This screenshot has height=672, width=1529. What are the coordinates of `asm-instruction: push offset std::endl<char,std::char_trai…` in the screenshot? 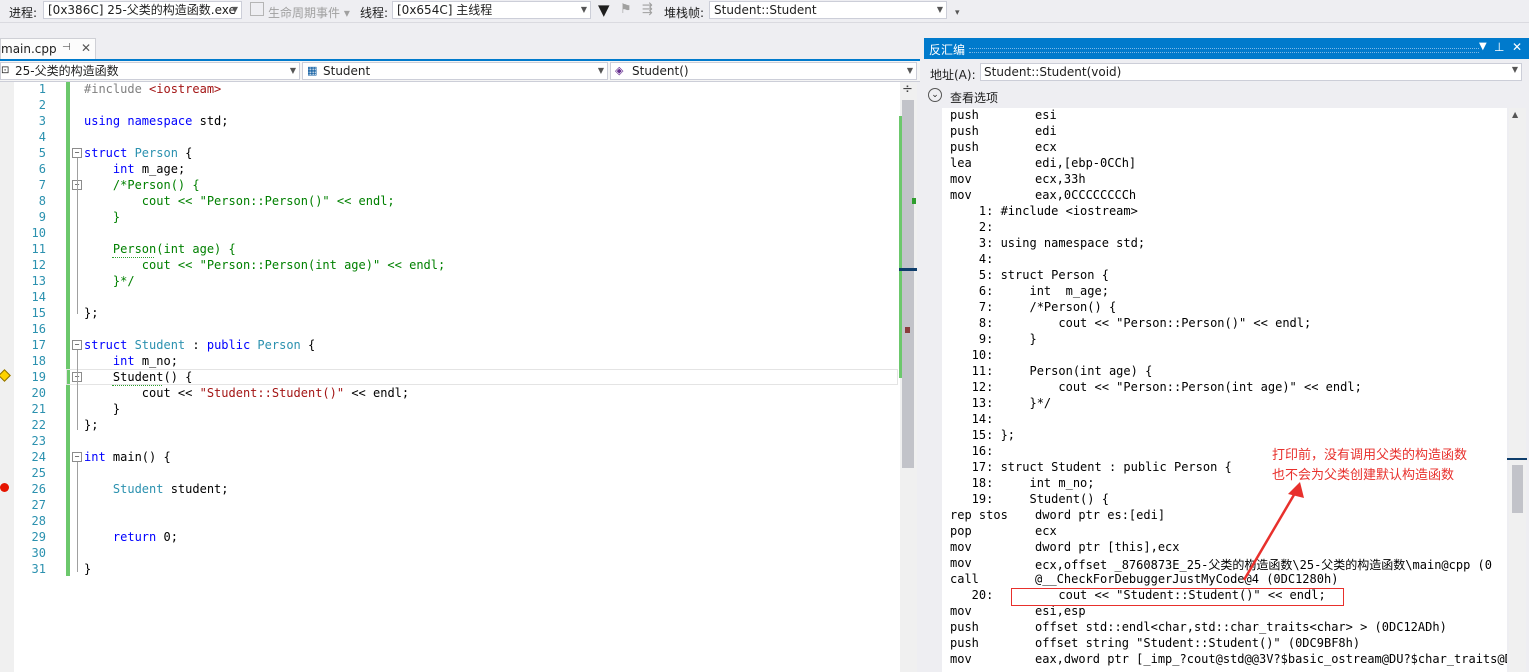 It's located at (1198, 627).